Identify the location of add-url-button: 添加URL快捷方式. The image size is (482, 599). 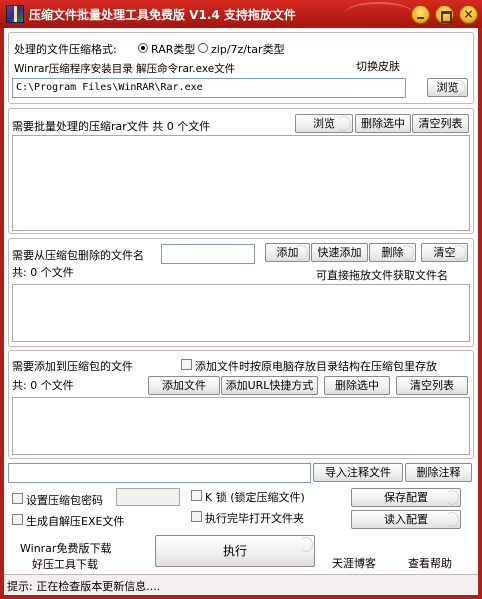
(269, 385).